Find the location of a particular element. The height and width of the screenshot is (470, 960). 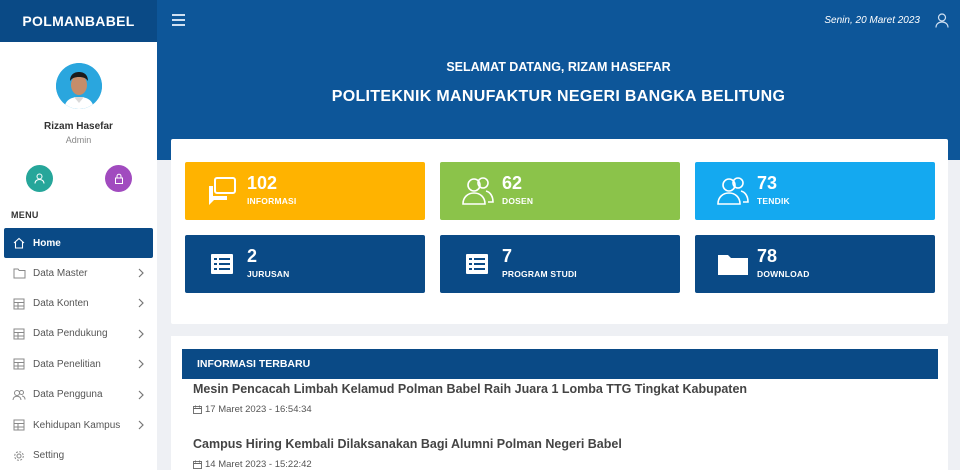

sidebar-item-label: Data Penelitian is located at coordinates (67, 364).